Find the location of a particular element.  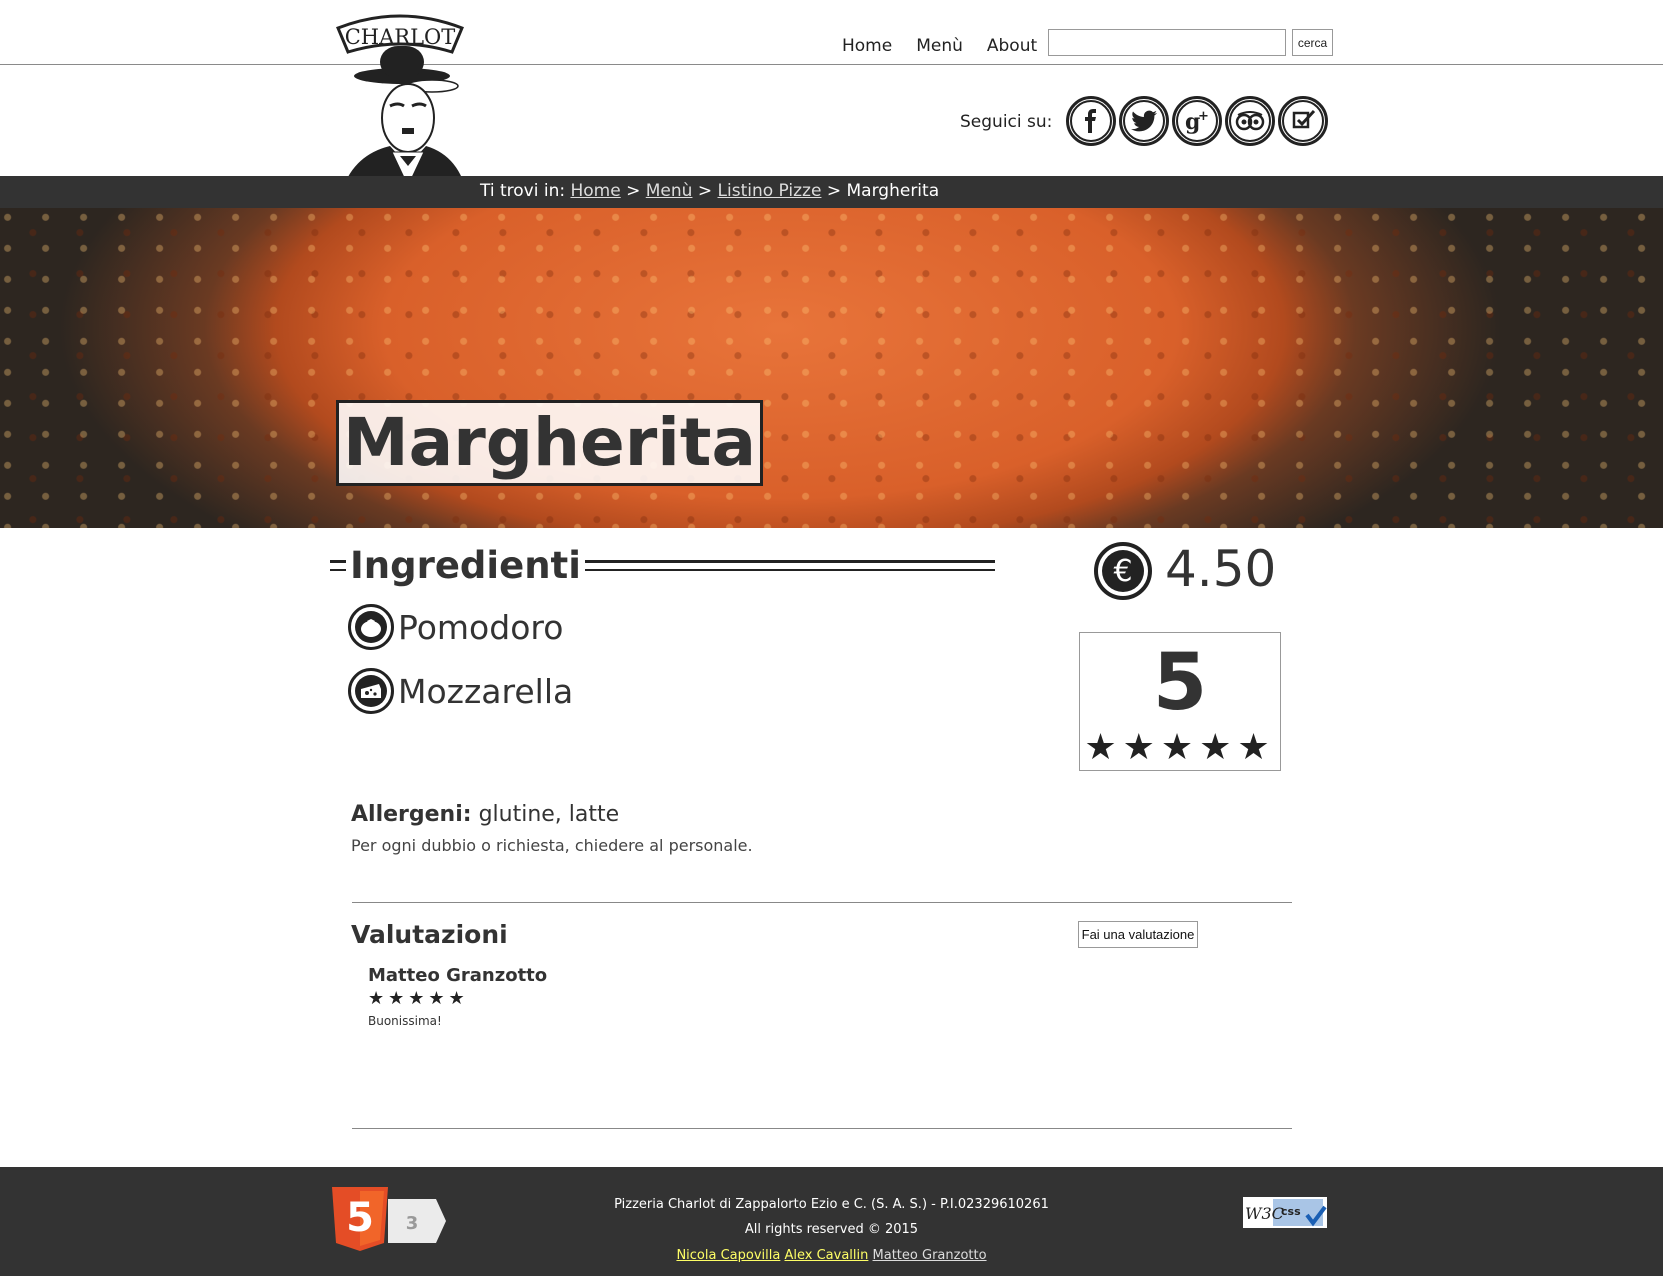

search-button: cerca is located at coordinates (1312, 42).